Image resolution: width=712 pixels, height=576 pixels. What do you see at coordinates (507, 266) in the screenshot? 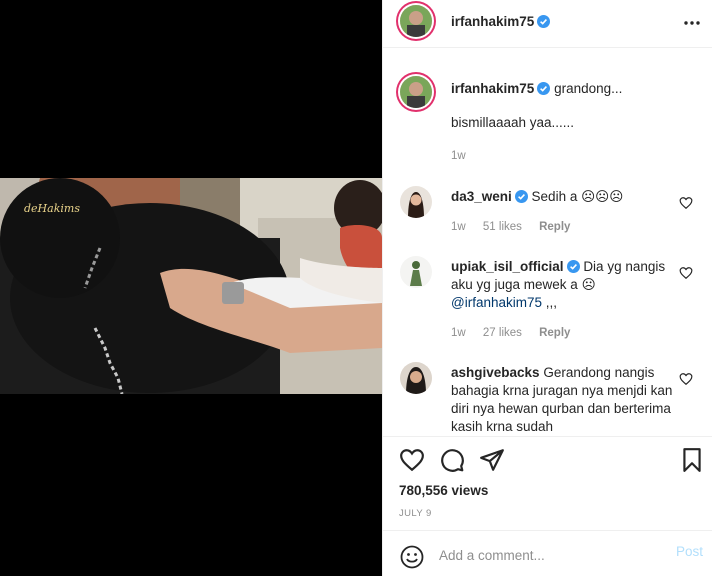
I see `comment-username: upiak_isil_official` at bounding box center [507, 266].